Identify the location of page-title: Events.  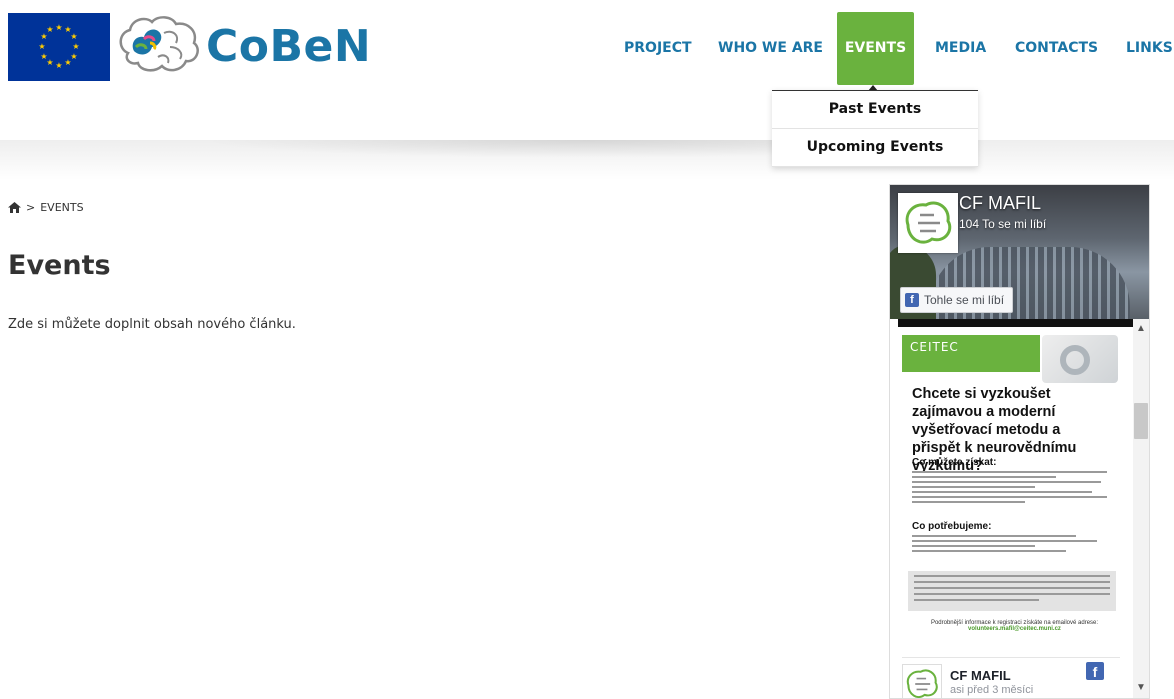
(59, 265).